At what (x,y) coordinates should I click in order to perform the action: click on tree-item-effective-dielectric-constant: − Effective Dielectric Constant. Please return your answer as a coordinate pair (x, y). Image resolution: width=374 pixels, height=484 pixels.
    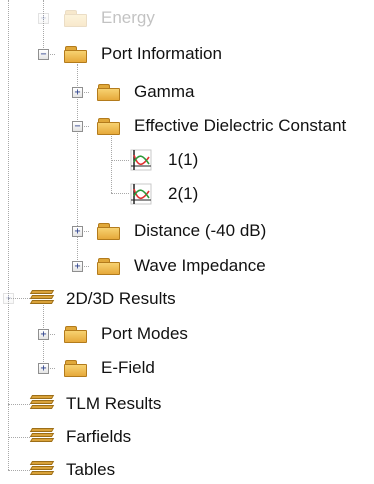
    Looking at the image, I should click on (187, 126).